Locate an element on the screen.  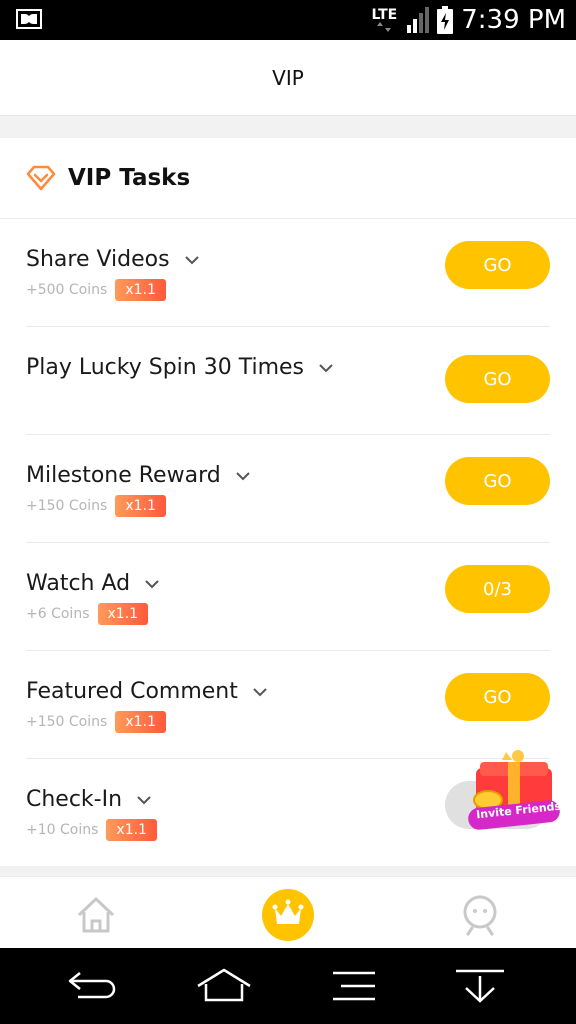
task-name: Watch Ad is located at coordinates (78, 583).